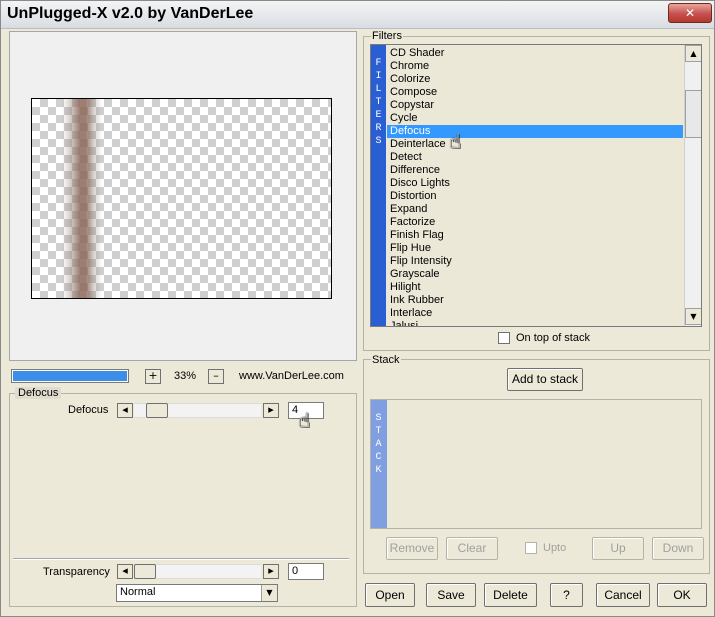 The height and width of the screenshot is (617, 715). Describe the element at coordinates (181, 559) in the screenshot. I see `divider` at that location.